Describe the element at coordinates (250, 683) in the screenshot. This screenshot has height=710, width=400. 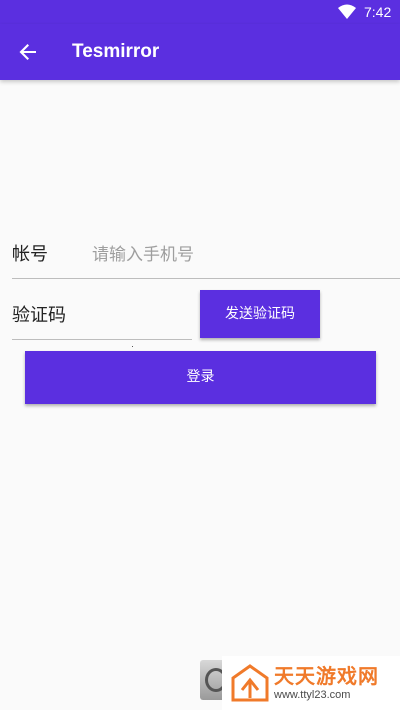
I see `watermark-logo-icon` at that location.